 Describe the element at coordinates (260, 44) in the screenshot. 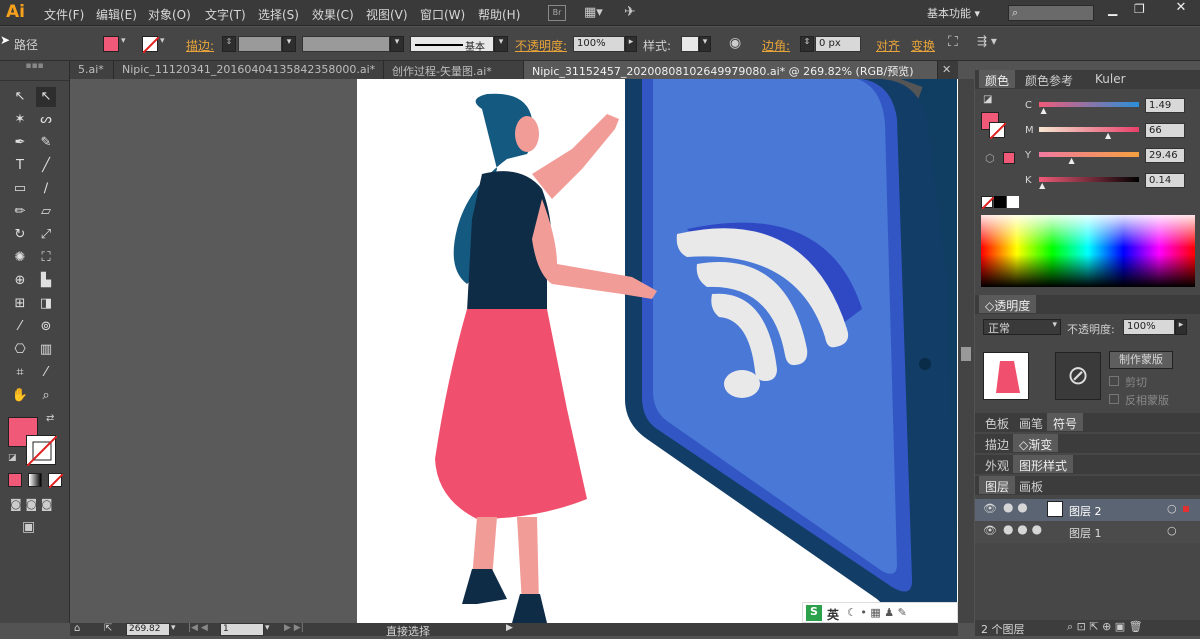

I see `stroke-weight-field` at that location.